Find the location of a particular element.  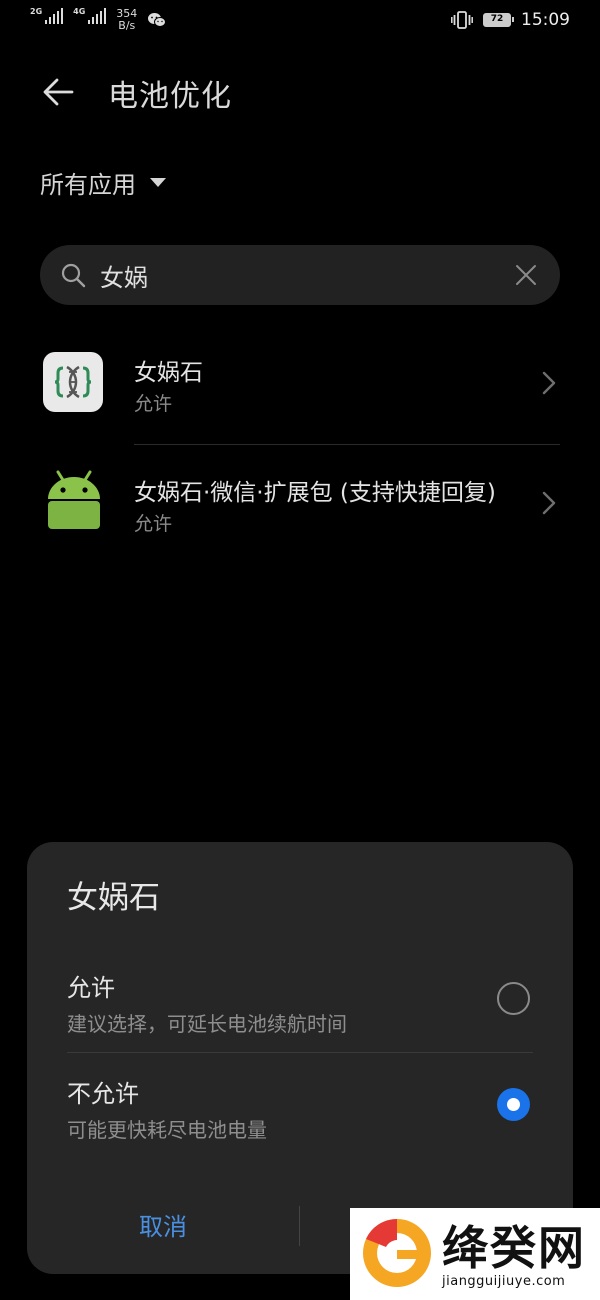

vibrate-icon is located at coordinates (462, 20).